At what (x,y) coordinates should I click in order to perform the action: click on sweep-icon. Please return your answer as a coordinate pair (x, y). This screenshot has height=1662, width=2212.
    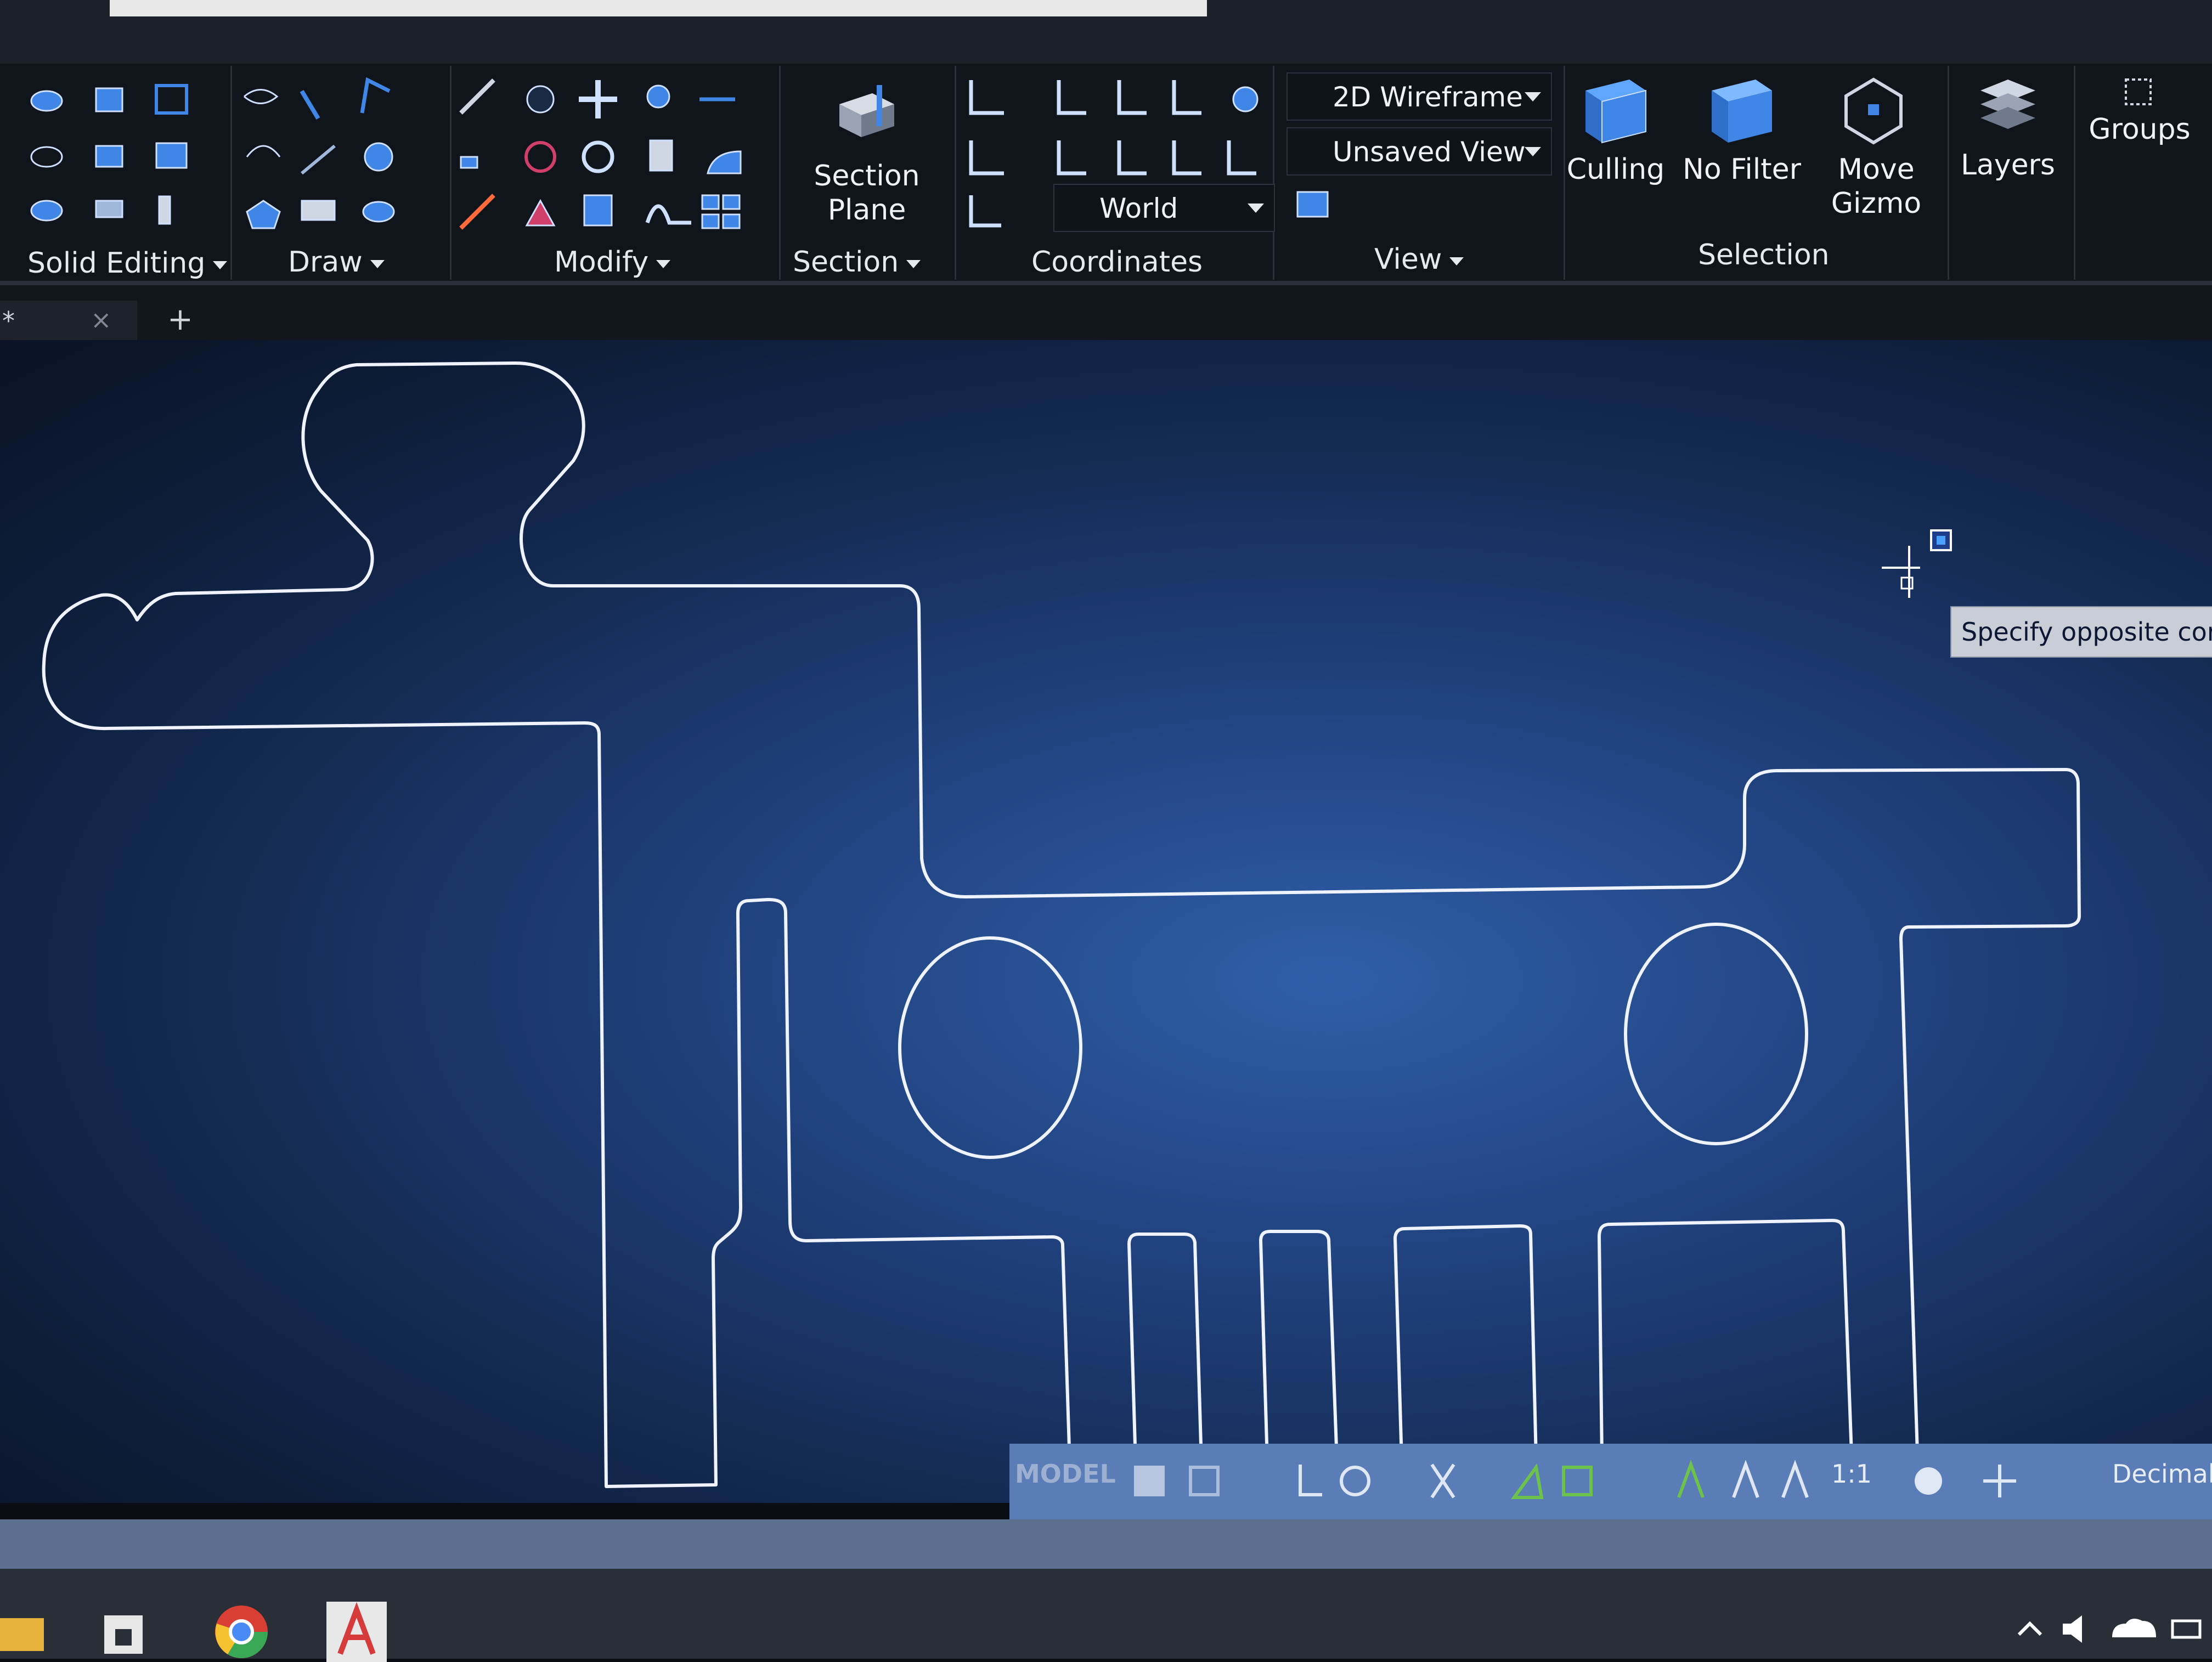
    Looking at the image, I should click on (261, 96).